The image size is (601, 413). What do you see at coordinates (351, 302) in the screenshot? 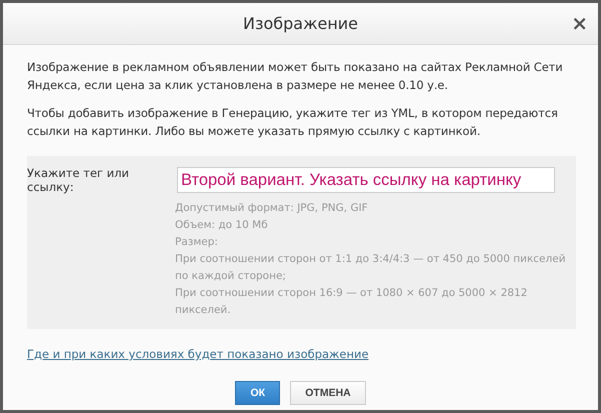
I see `hint-text: При соотношении сторон 16:9 — от 1080 × 607 до 5000 × 2812 пикселей.` at bounding box center [351, 302].